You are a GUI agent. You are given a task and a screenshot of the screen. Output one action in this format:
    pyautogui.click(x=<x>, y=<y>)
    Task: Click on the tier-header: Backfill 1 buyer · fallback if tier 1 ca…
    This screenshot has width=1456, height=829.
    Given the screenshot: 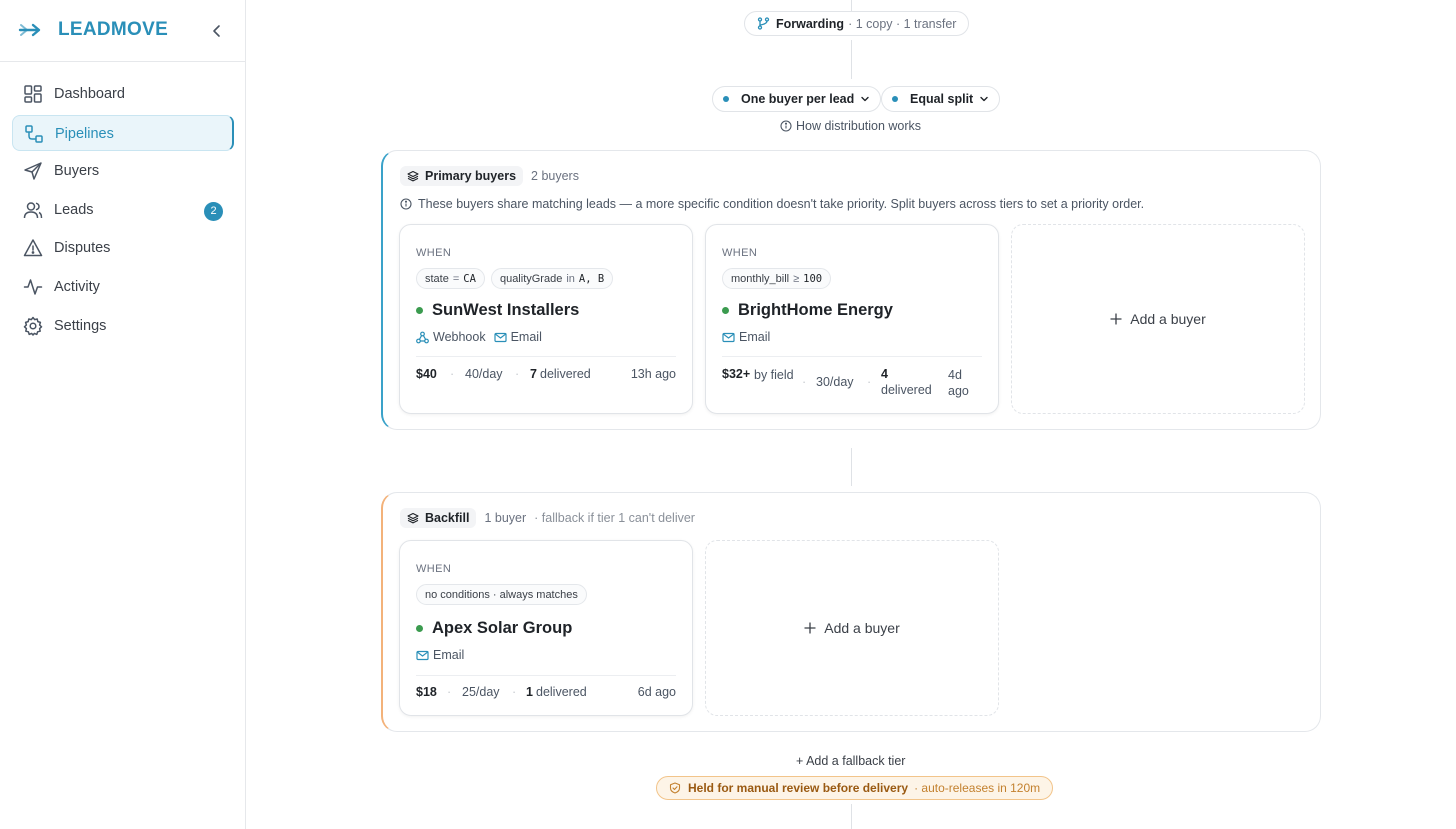 What is the action you would take?
    pyautogui.click(x=547, y=518)
    